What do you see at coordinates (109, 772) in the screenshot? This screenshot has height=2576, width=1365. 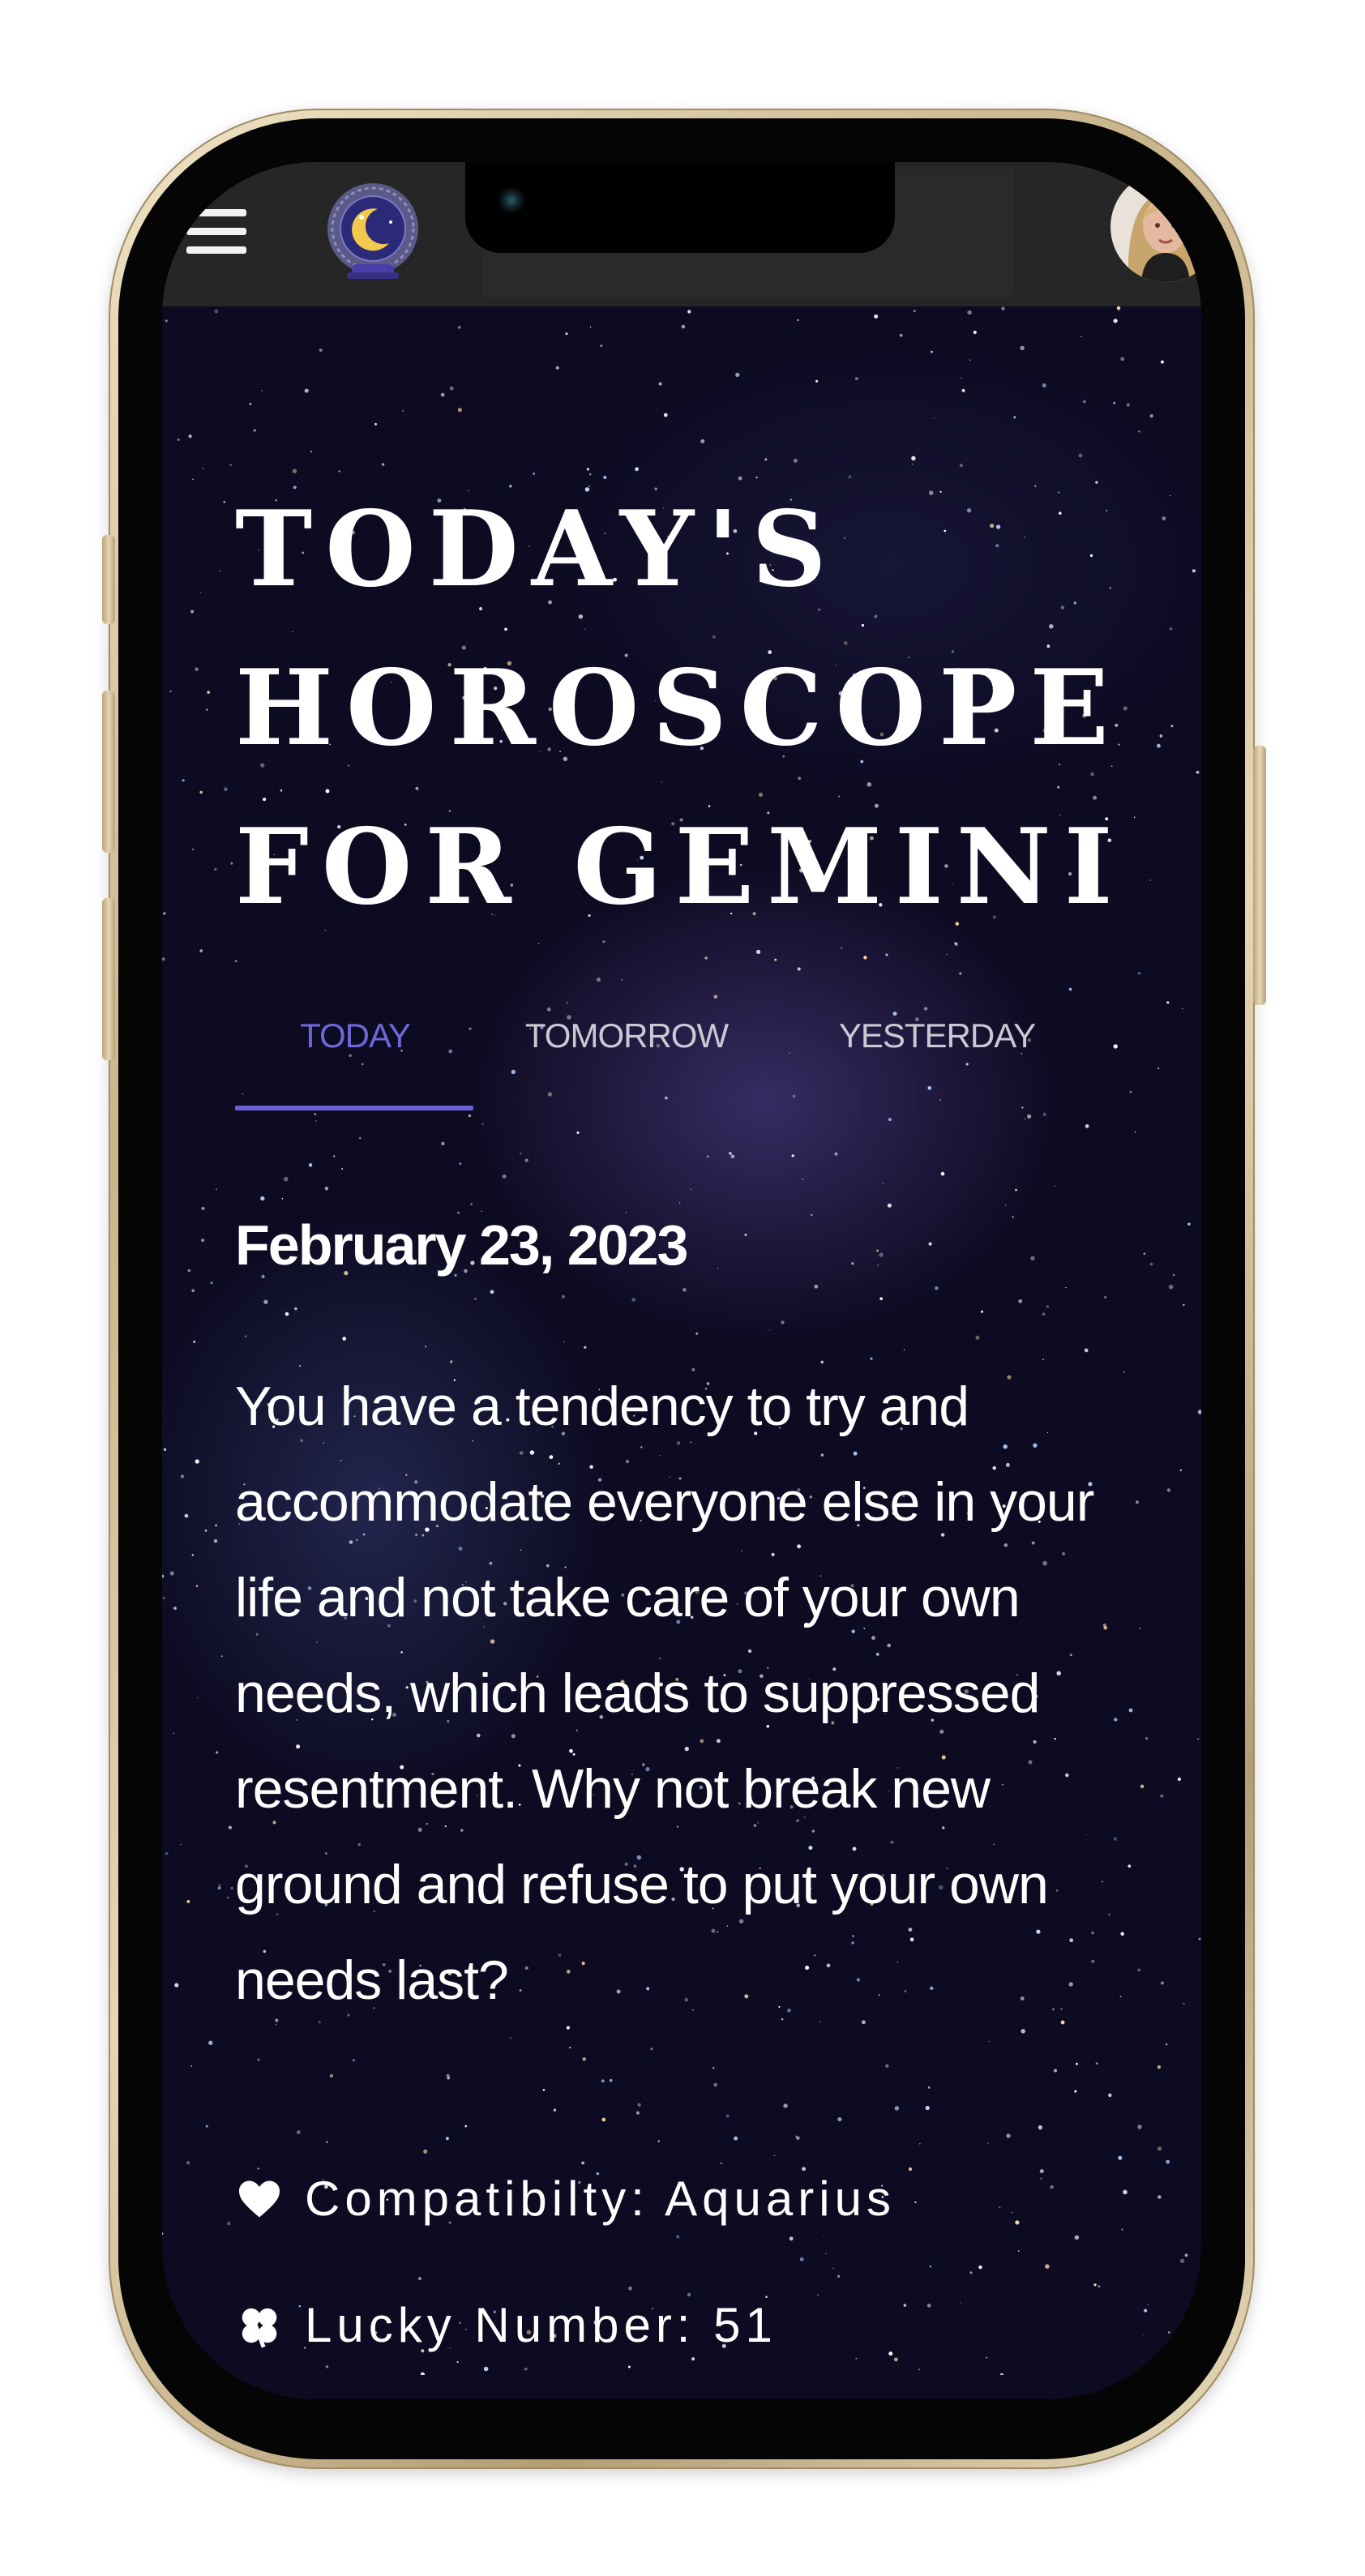 I see `volume-up-button` at bounding box center [109, 772].